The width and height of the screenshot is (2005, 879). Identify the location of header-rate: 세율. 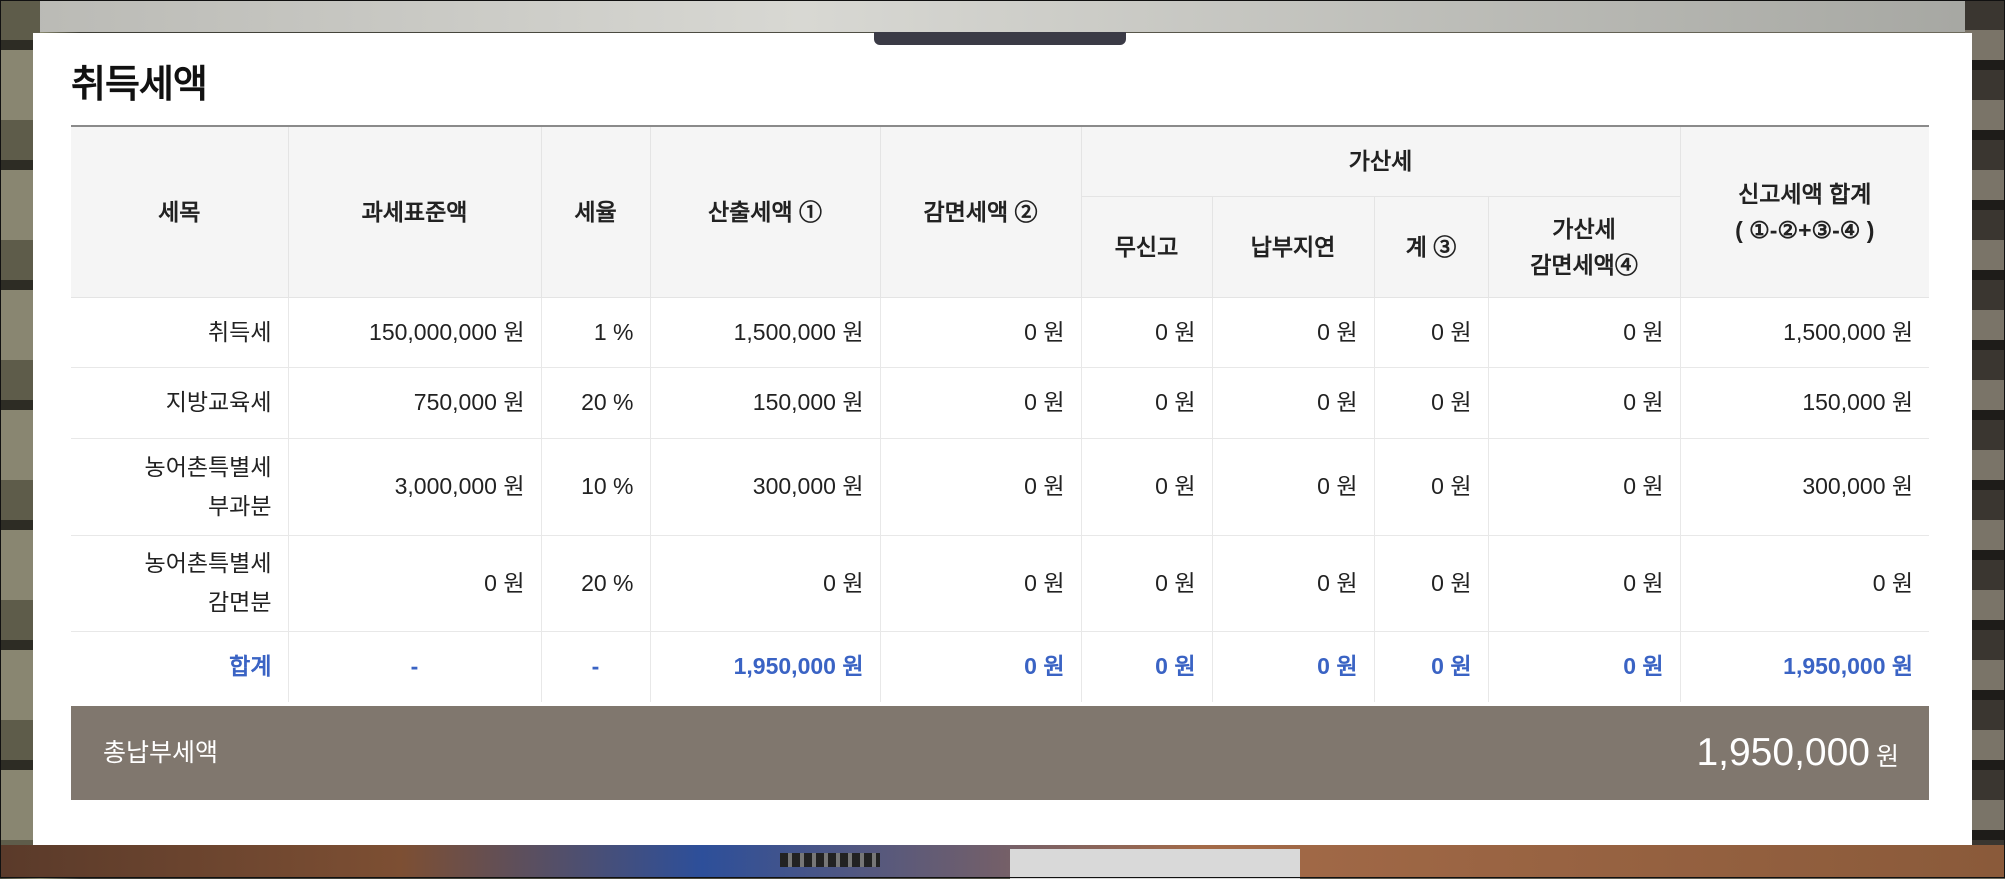
(595, 211).